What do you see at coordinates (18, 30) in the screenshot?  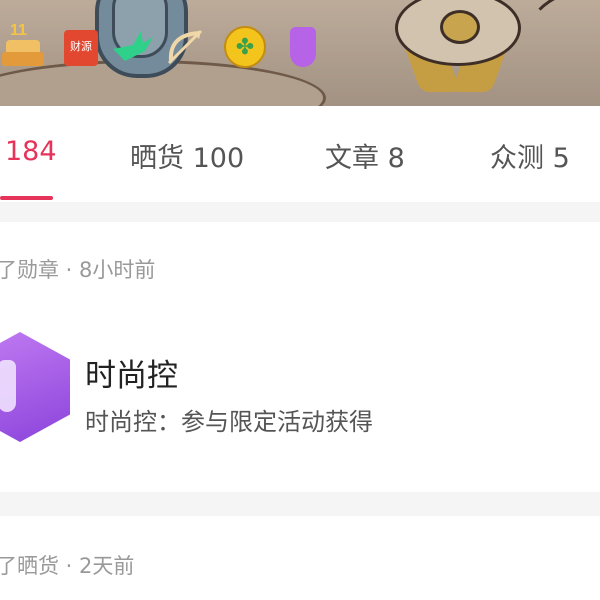 I see `cake-number: 11` at bounding box center [18, 30].